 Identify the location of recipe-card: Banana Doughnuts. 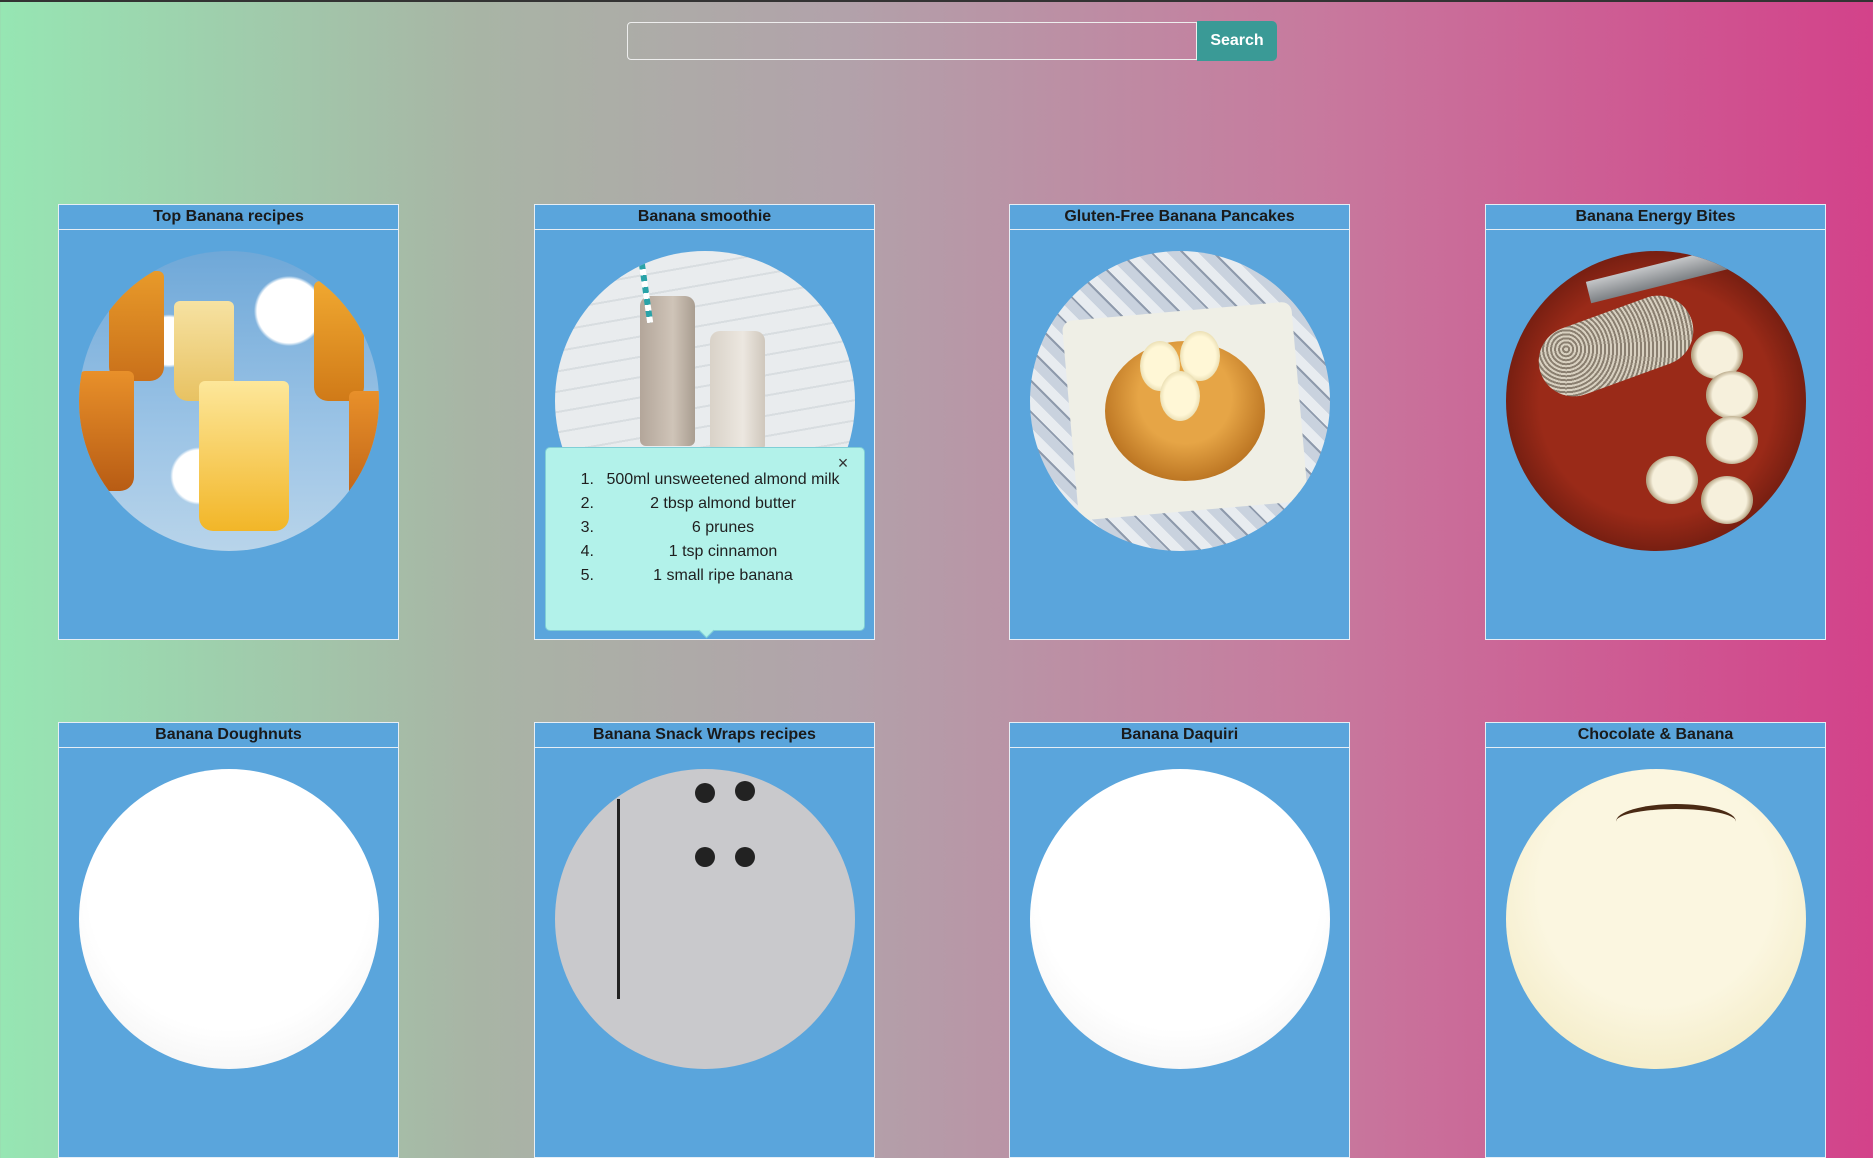
(228, 940).